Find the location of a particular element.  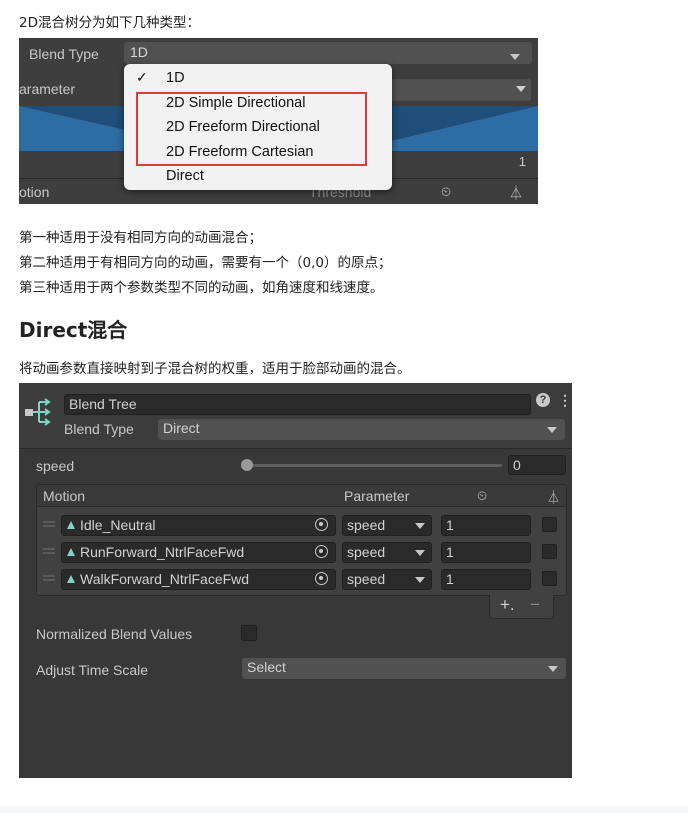

motion-field: Idle_Neutral is located at coordinates (198, 525).